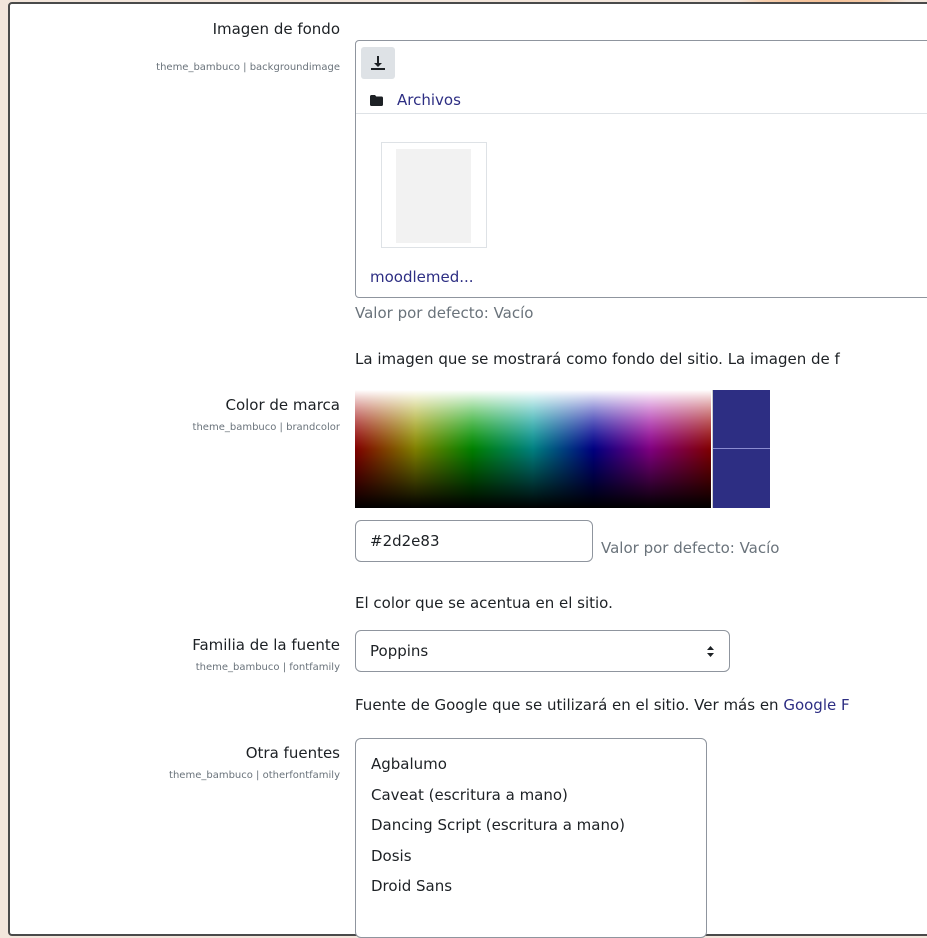 The width and height of the screenshot is (927, 938). What do you see at coordinates (474, 541) in the screenshot?
I see `brand-color-input` at bounding box center [474, 541].